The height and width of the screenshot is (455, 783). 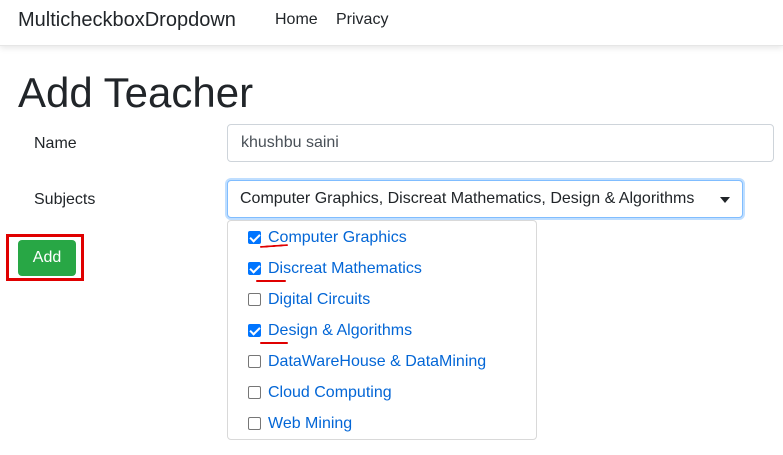 What do you see at coordinates (725, 200) in the screenshot?
I see `caret-down-icon` at bounding box center [725, 200].